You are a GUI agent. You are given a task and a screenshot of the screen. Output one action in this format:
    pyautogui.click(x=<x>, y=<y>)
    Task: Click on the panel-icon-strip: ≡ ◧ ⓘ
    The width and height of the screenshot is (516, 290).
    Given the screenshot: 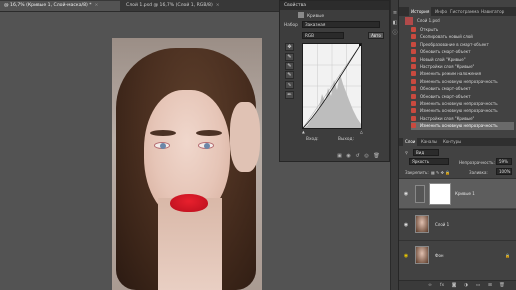 What is the action you would take?
    pyautogui.click(x=394, y=145)
    